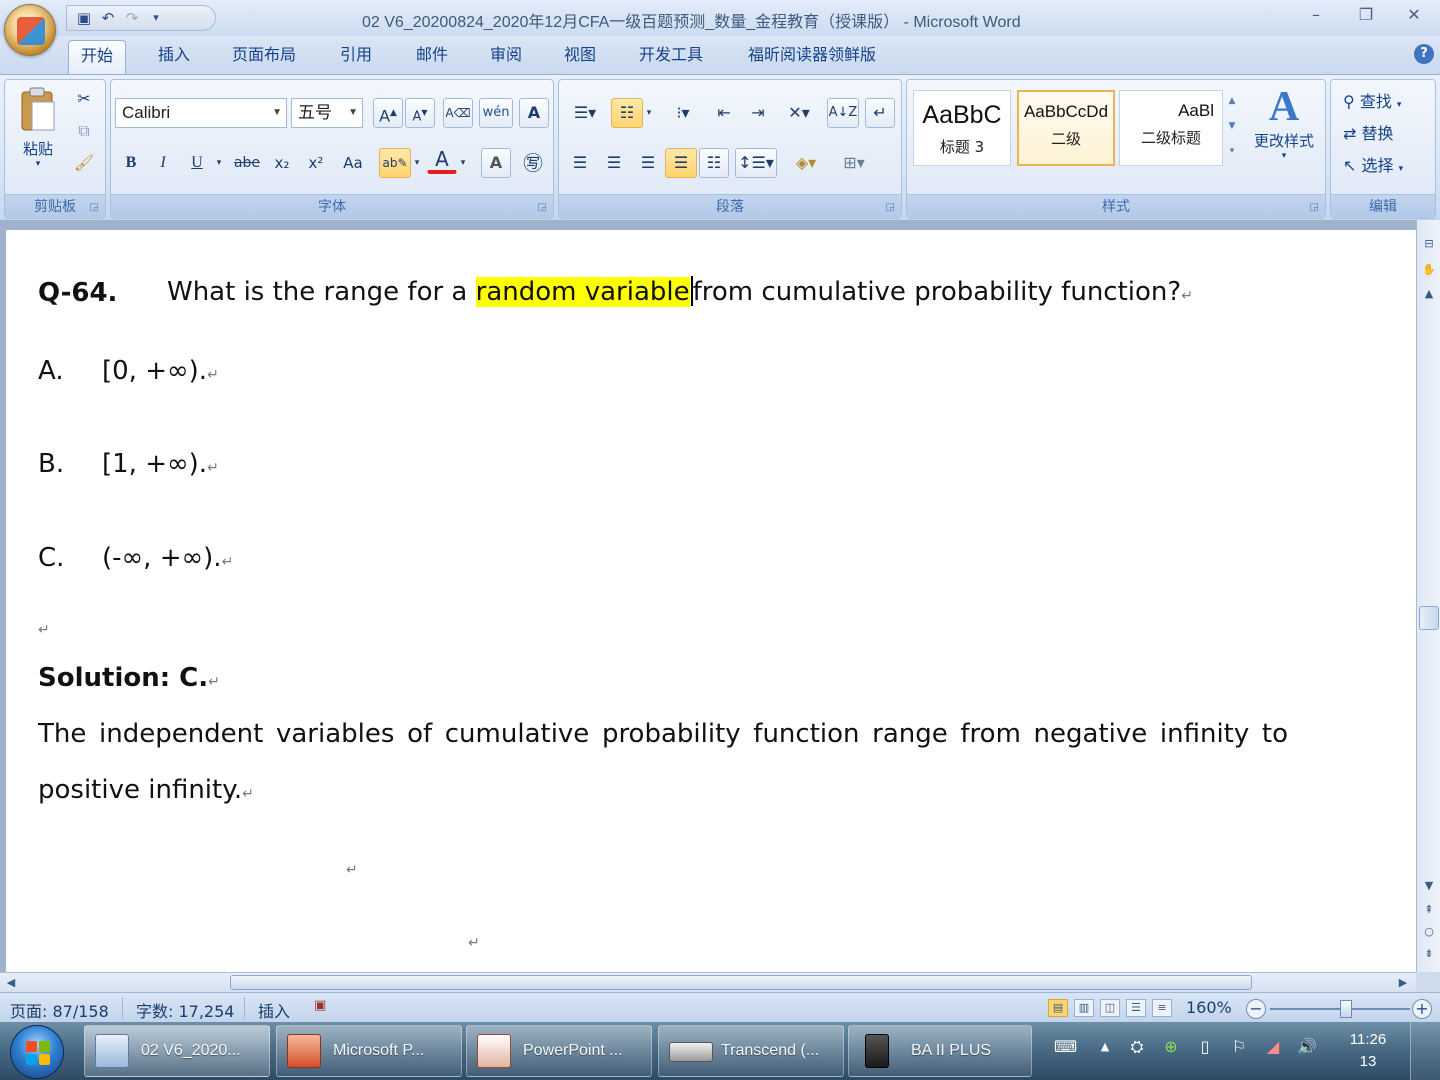 The width and height of the screenshot is (1440, 1080). What do you see at coordinates (1273, 1047) in the screenshot?
I see `network-status-icon: ◢` at bounding box center [1273, 1047].